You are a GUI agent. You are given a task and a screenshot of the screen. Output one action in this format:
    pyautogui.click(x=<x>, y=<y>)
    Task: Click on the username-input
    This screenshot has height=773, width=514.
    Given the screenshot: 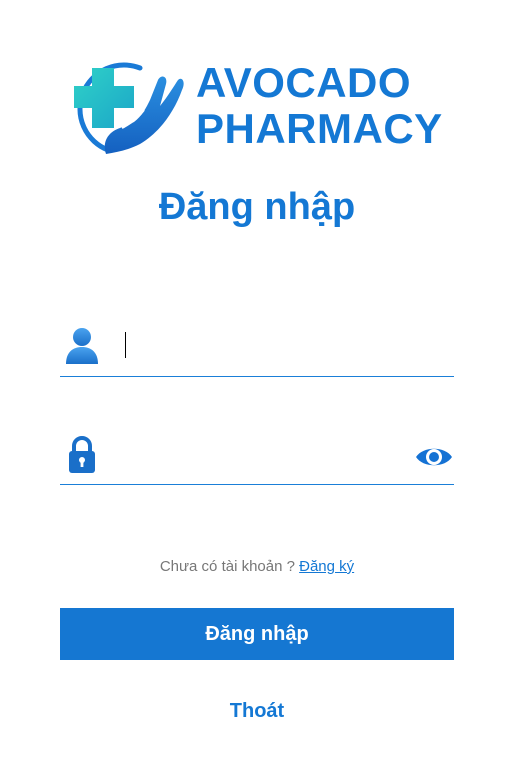 What is the action you would take?
    pyautogui.click(x=265, y=347)
    